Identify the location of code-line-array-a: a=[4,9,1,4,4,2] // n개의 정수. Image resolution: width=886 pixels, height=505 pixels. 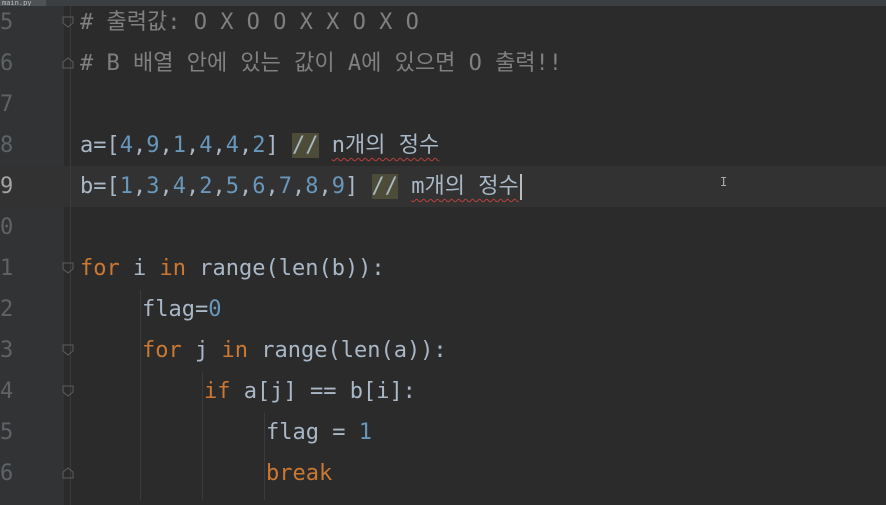
(259, 145).